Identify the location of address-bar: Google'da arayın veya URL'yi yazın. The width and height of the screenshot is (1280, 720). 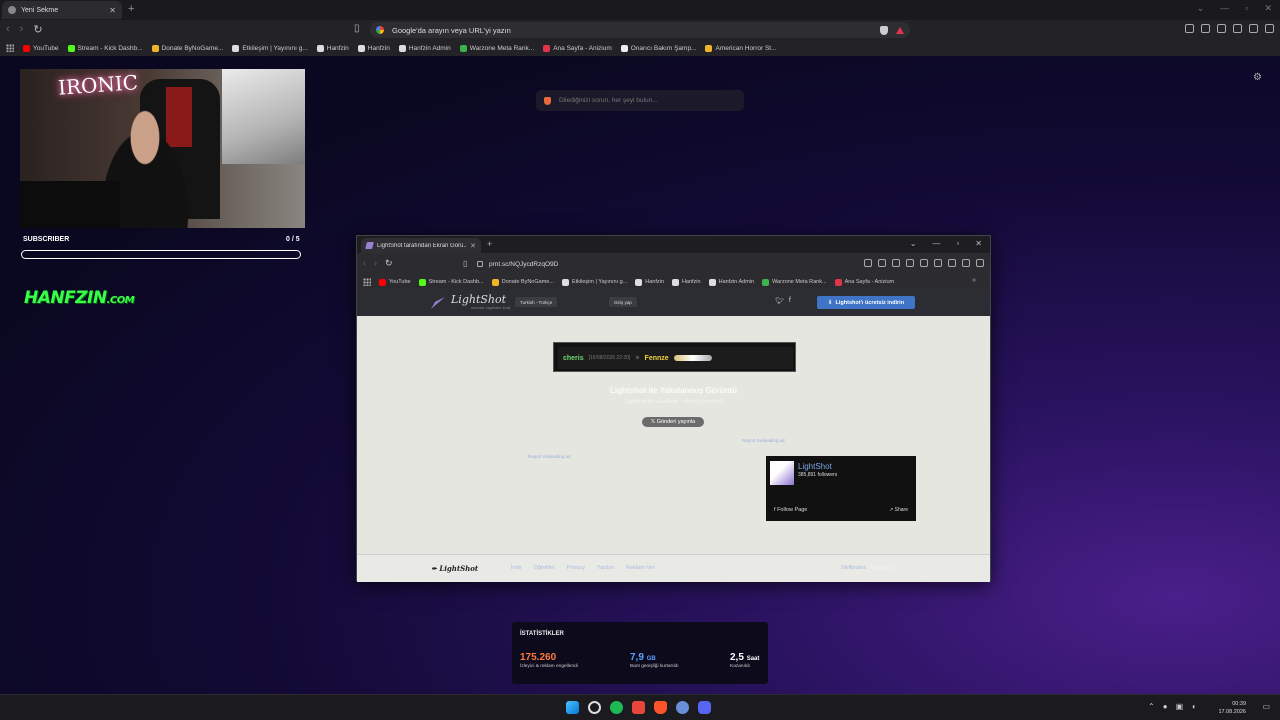
(640, 30).